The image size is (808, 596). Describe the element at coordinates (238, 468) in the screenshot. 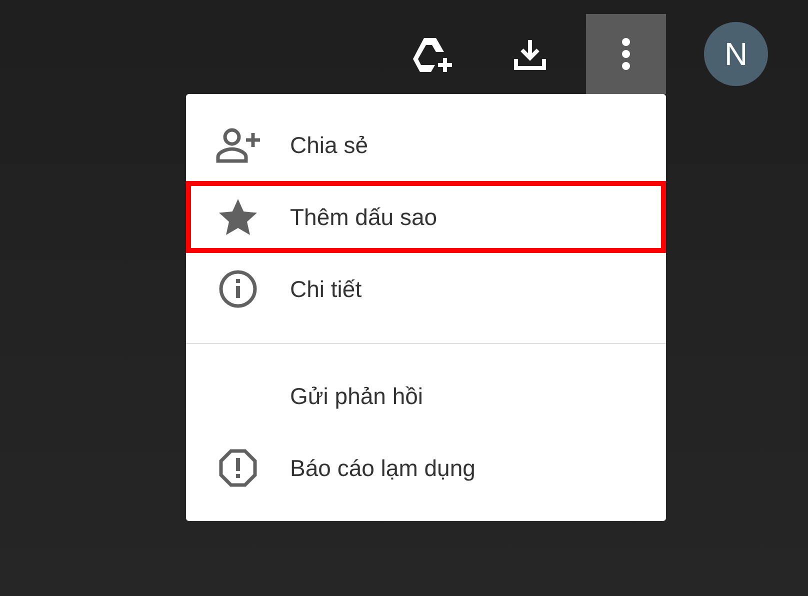

I see `report-icon` at that location.